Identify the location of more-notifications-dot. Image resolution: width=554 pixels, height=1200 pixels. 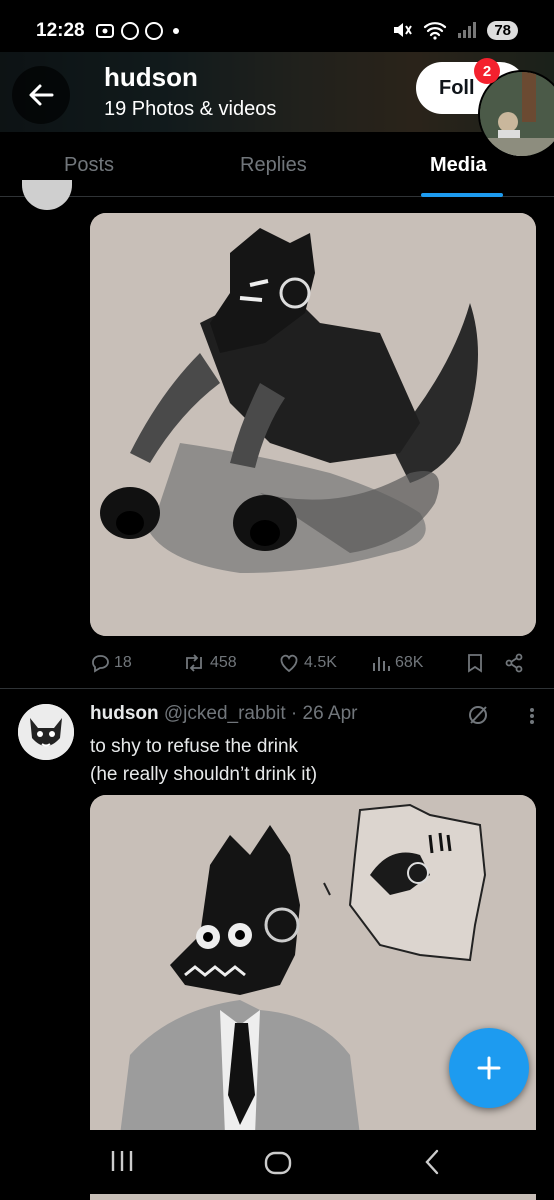
(176, 31).